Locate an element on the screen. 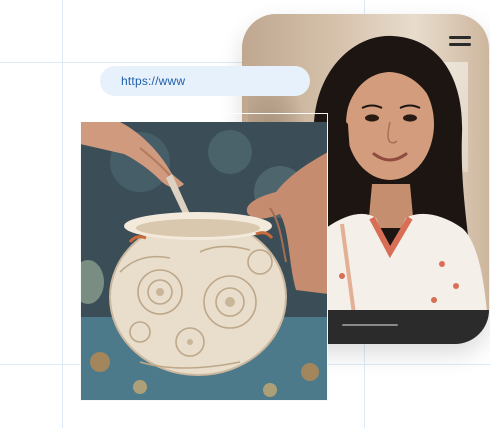 The height and width of the screenshot is (428, 490). grid-line-left is located at coordinates (62, 214).